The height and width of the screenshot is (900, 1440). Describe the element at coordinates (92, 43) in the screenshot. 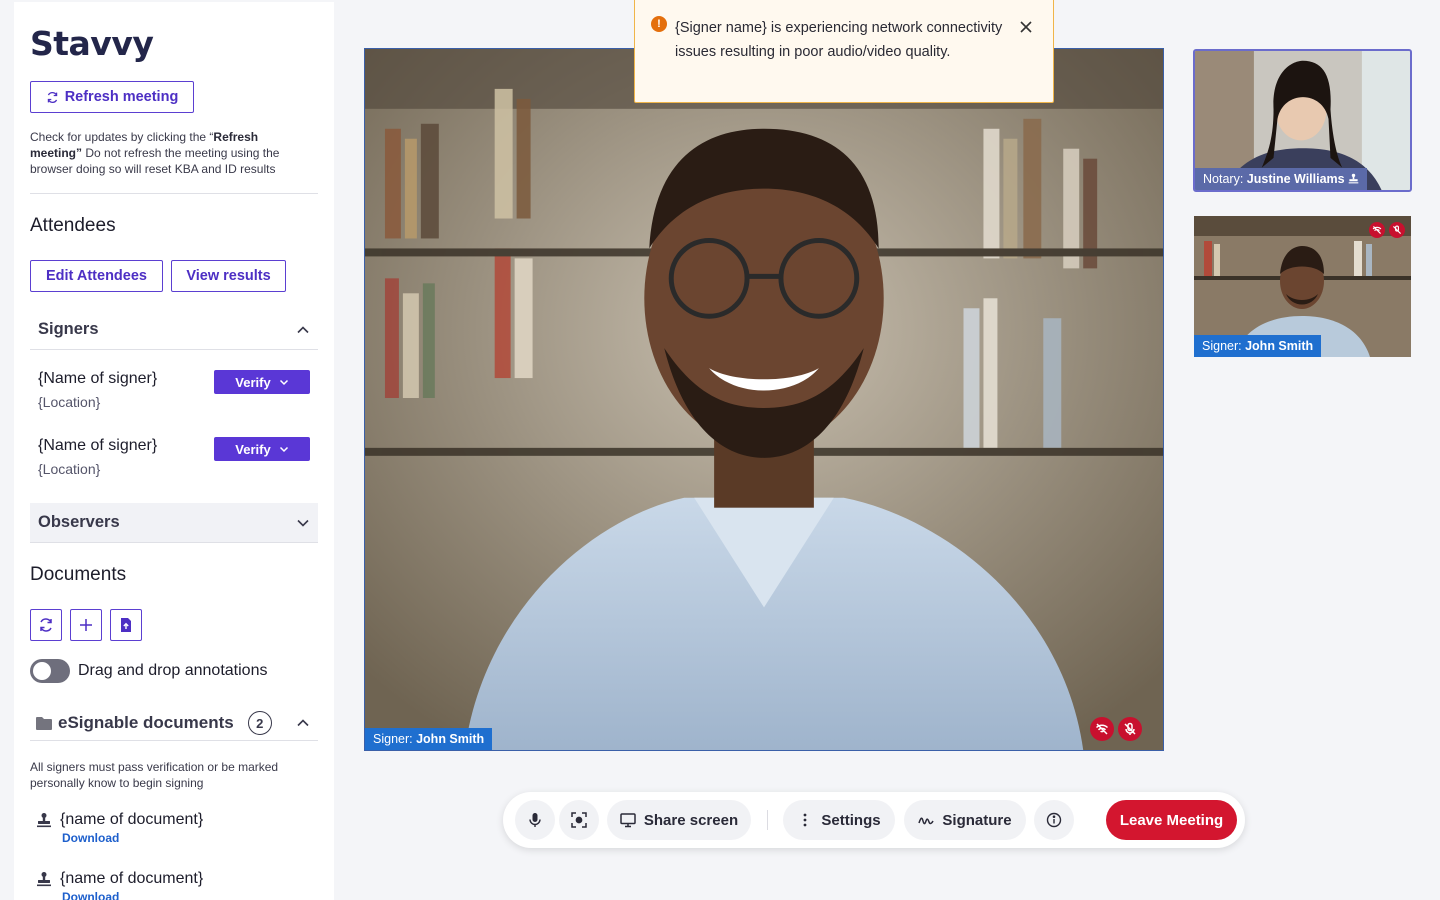

I see `stavvy-logo: Stavvy` at that location.